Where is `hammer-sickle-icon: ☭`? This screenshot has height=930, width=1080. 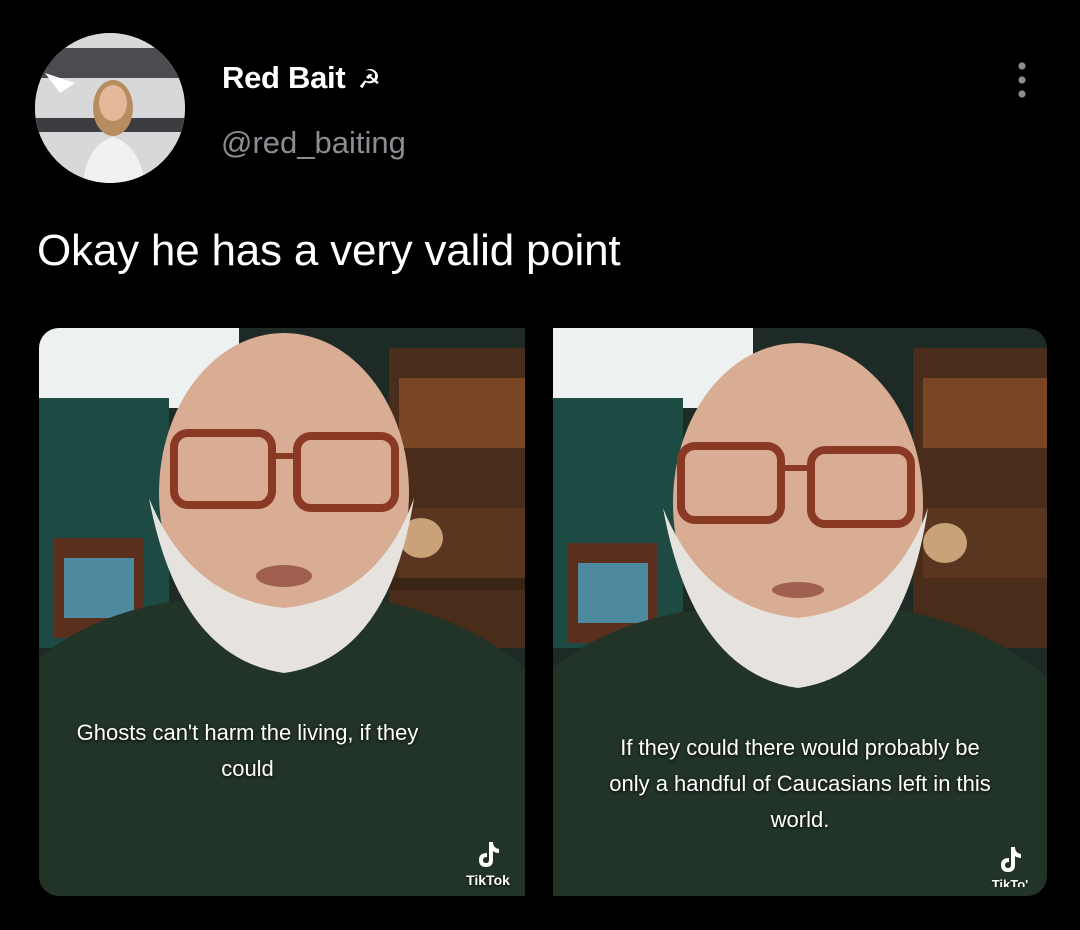
hammer-sickle-icon: ☭ is located at coordinates (369, 79).